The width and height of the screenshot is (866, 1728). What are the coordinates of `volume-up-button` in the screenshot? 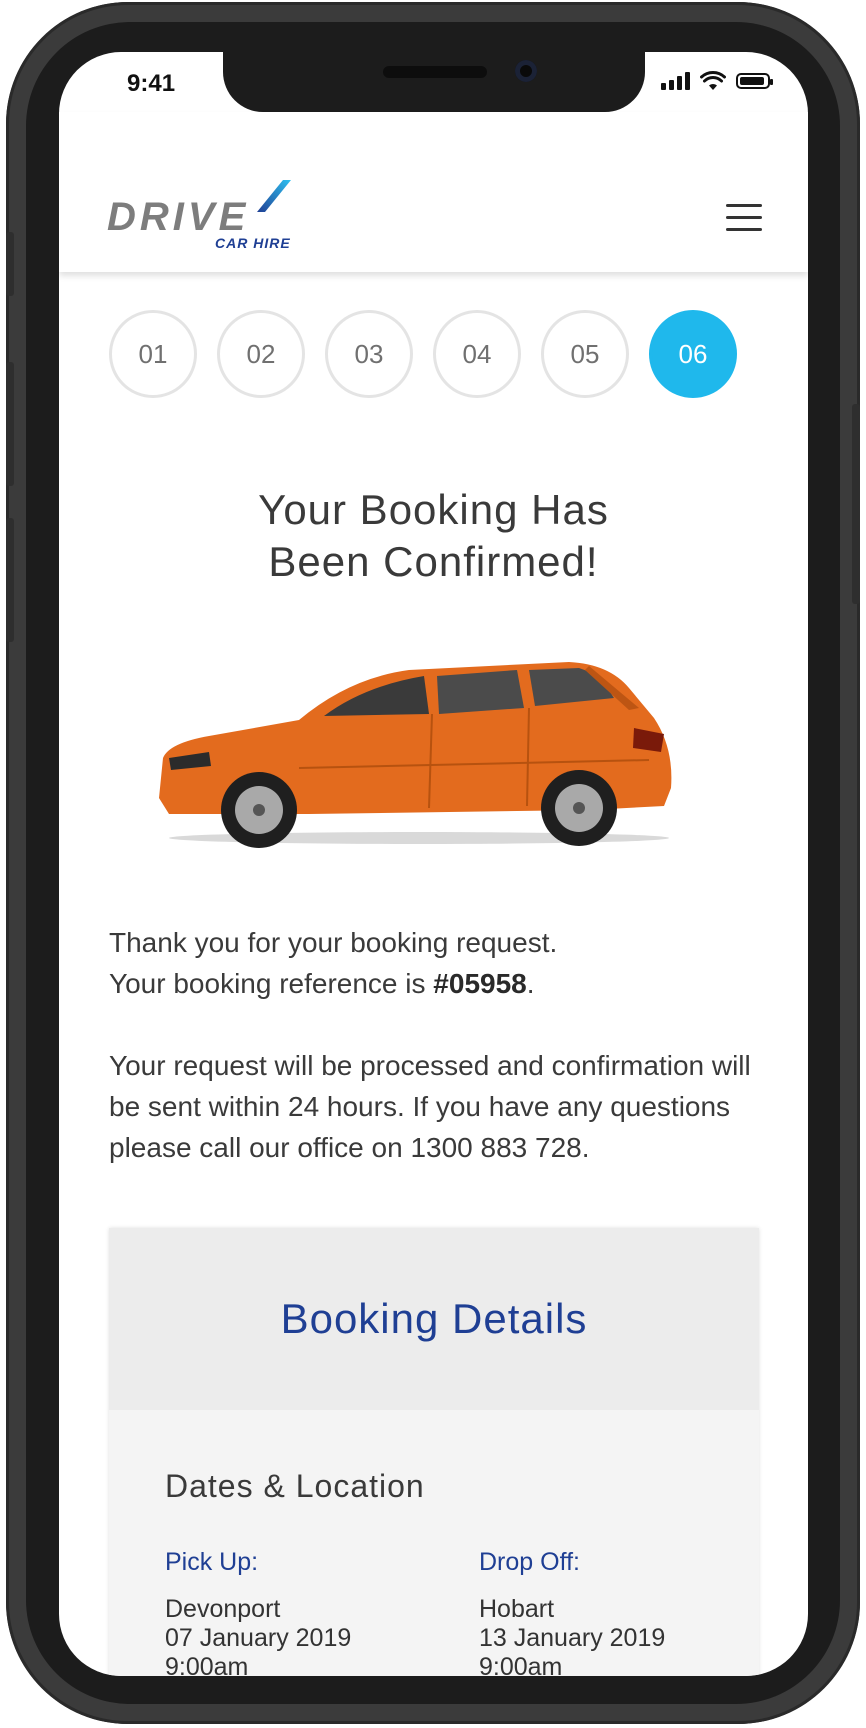 It's located at (10, 424).